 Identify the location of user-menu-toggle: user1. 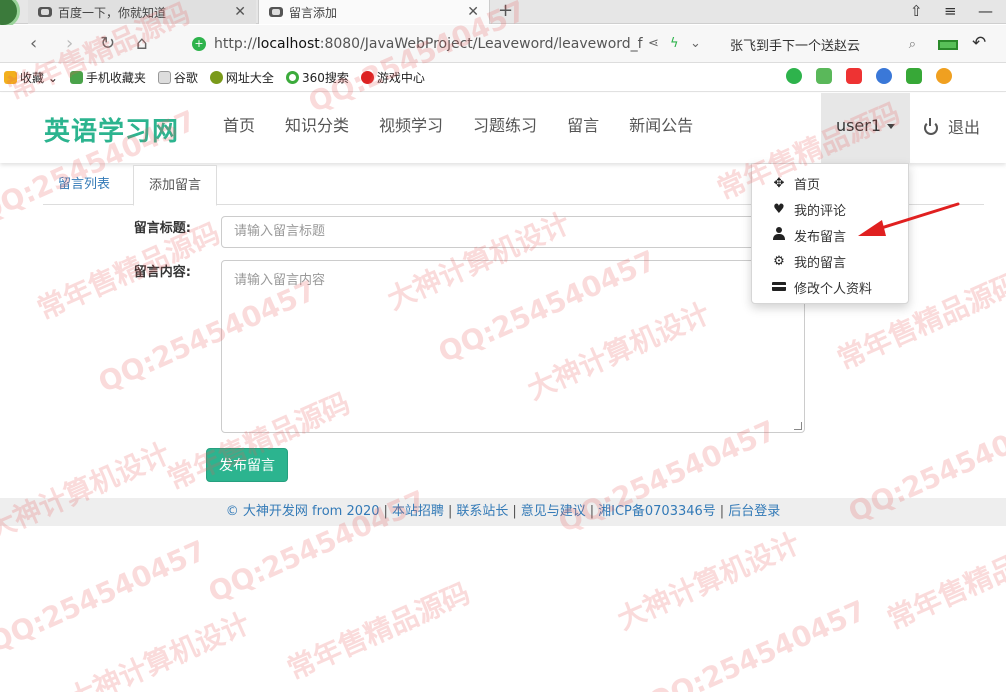
(865, 128).